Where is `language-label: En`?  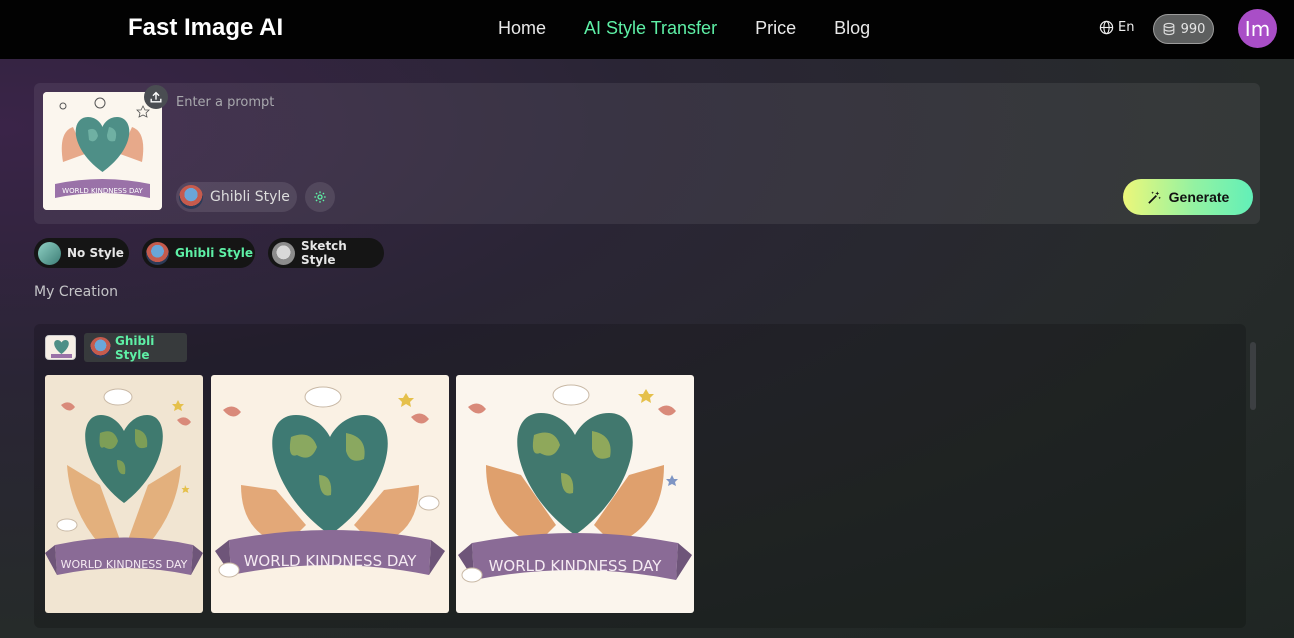
language-label: En is located at coordinates (1126, 27).